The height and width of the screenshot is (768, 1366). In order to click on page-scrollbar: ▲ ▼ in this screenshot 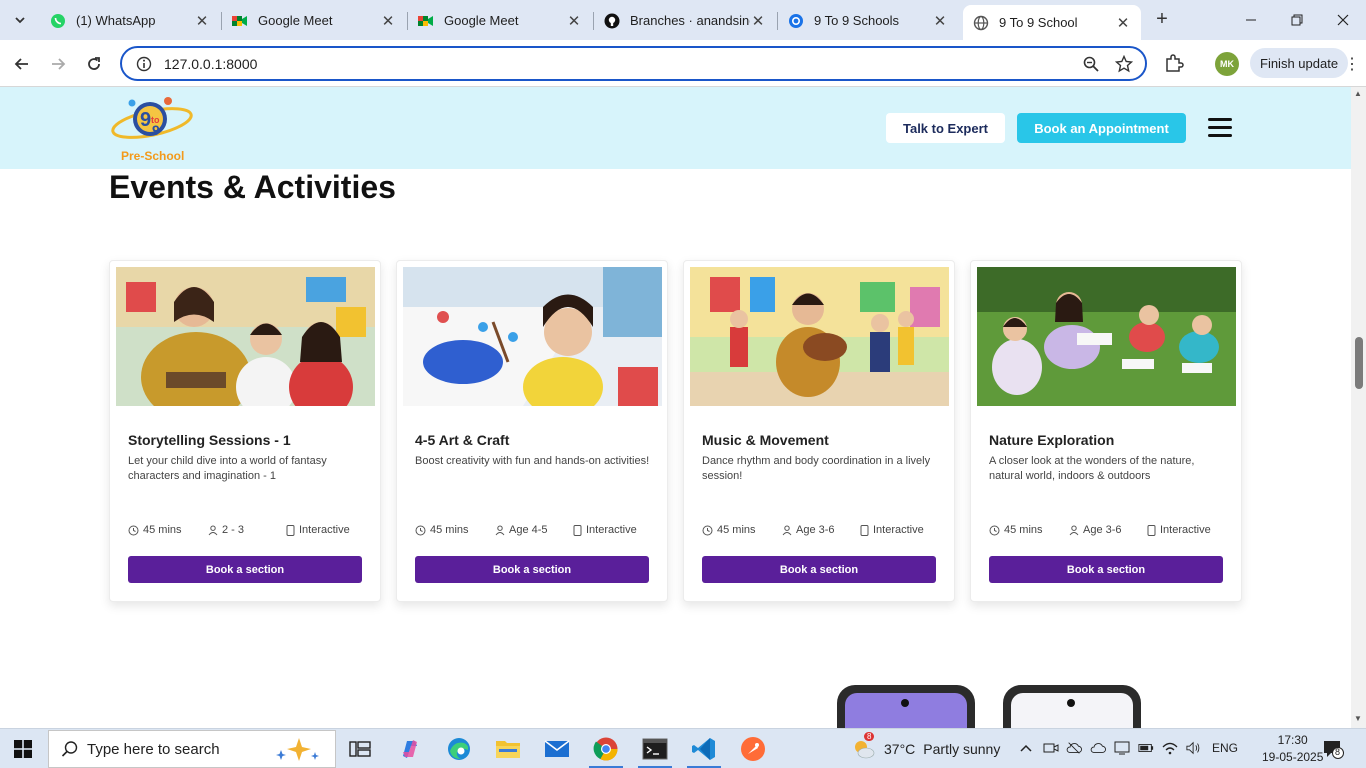, I will do `click(1358, 407)`.